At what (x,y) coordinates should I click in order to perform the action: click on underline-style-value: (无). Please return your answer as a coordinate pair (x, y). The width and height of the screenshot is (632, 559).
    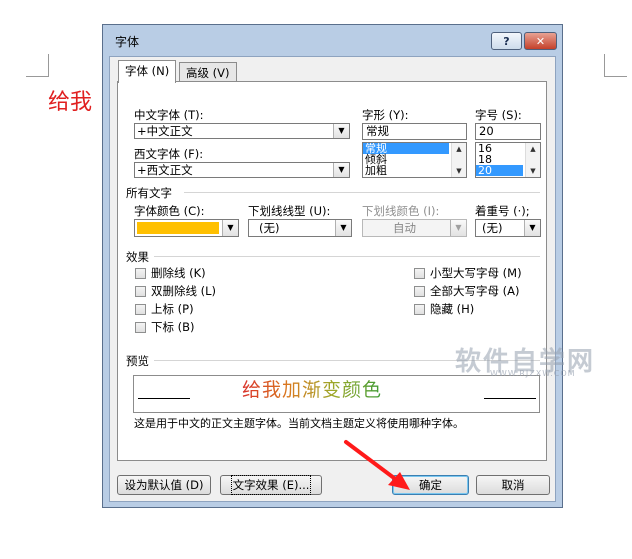
    Looking at the image, I should click on (269, 228).